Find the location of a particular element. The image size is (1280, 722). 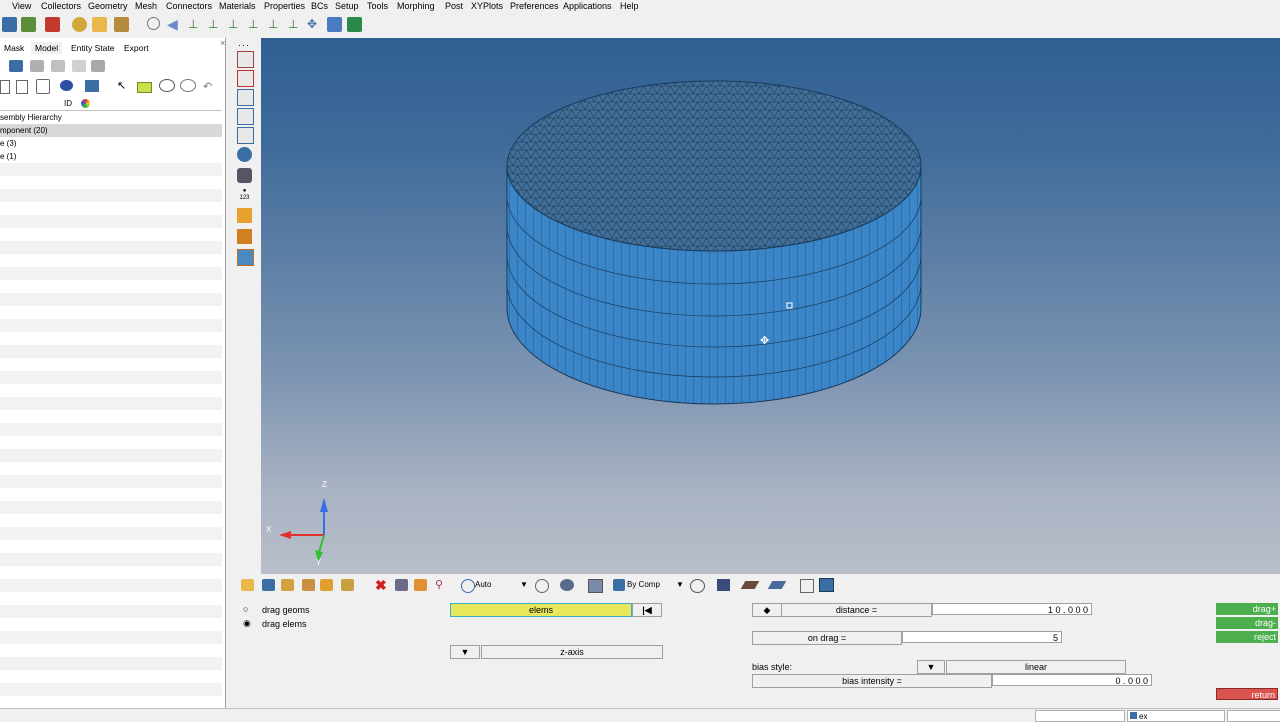

tab-model: Model is located at coordinates (47, 48).